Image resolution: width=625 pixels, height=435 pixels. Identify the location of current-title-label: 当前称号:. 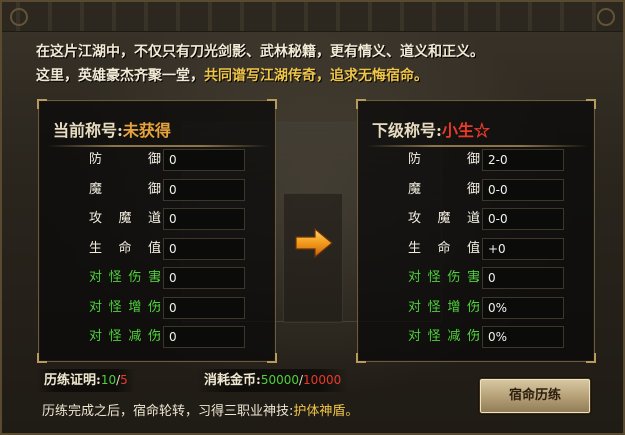
(88, 130).